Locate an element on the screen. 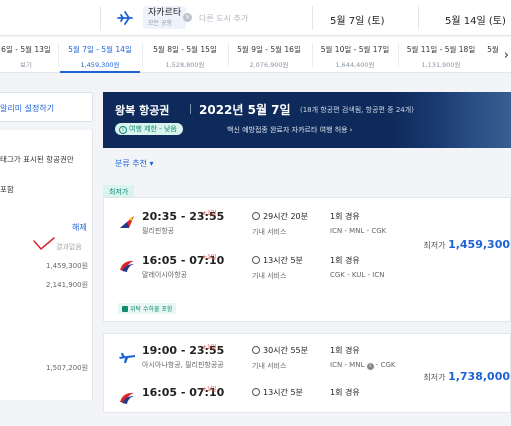 The height and width of the screenshot is (426, 511). no-result-text: 결과없음 is located at coordinates (69, 247).